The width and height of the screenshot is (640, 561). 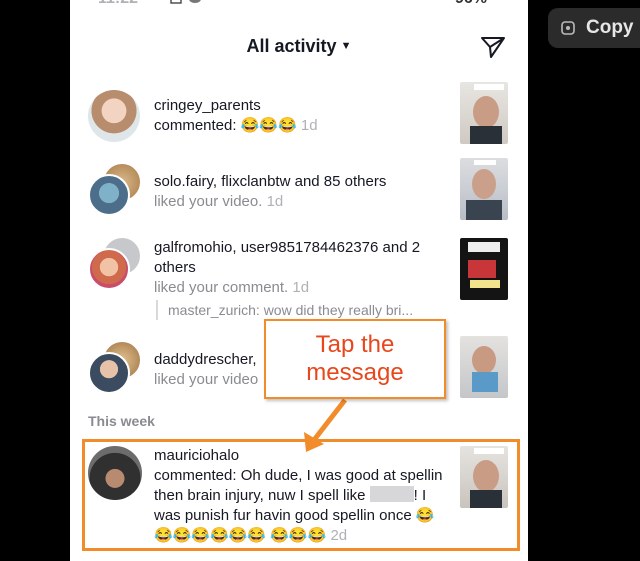 I want to click on notification-action: liked your video., so click(x=208, y=201).